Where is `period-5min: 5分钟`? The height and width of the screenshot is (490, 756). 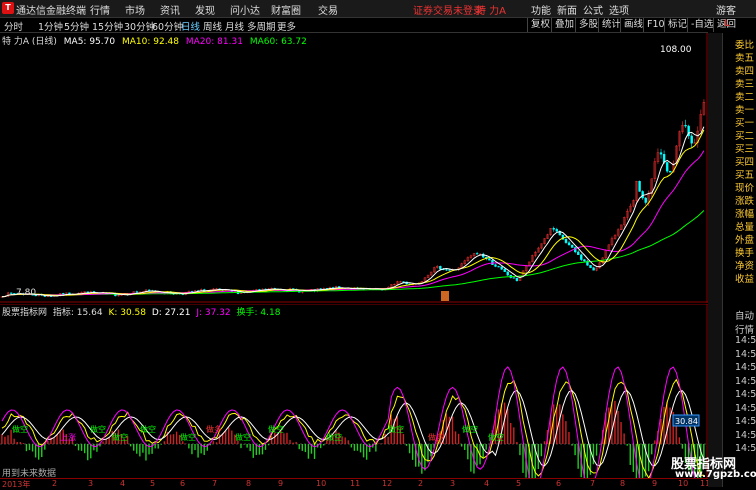
period-5min: 5分钟 is located at coordinates (76, 26).